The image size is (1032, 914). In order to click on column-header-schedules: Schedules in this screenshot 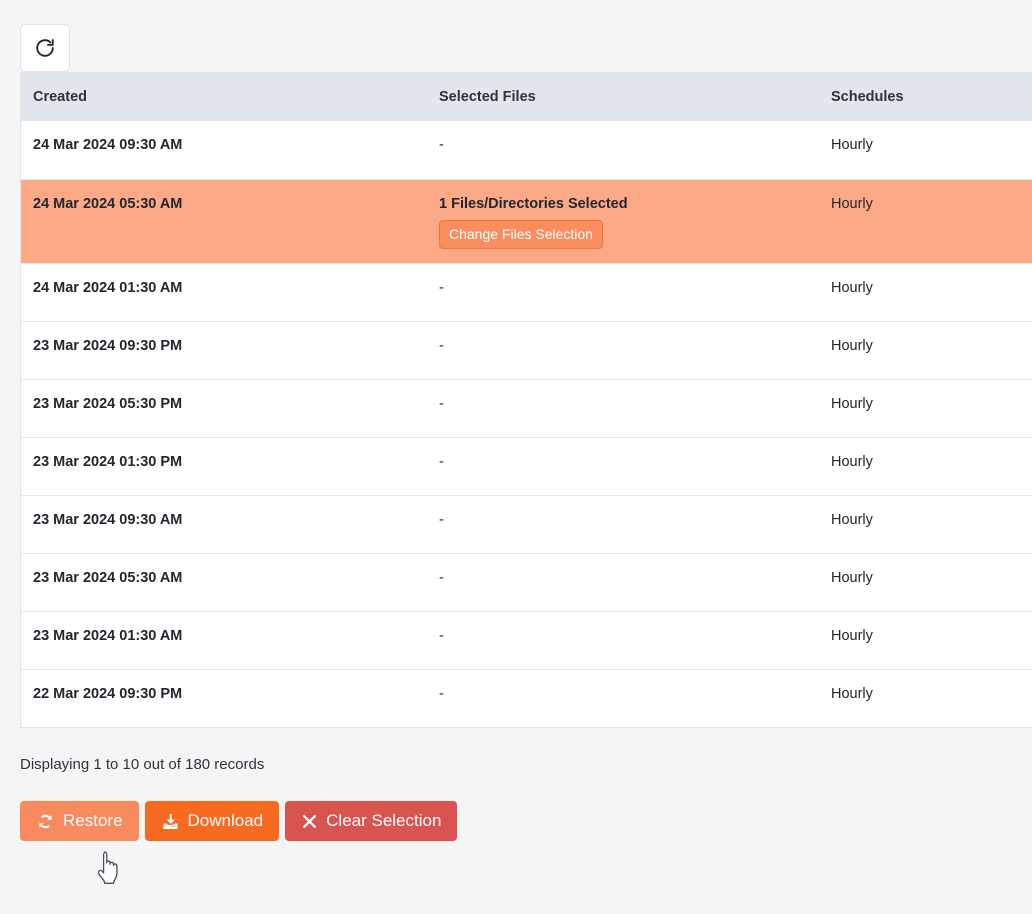, I will do `click(925, 97)`.